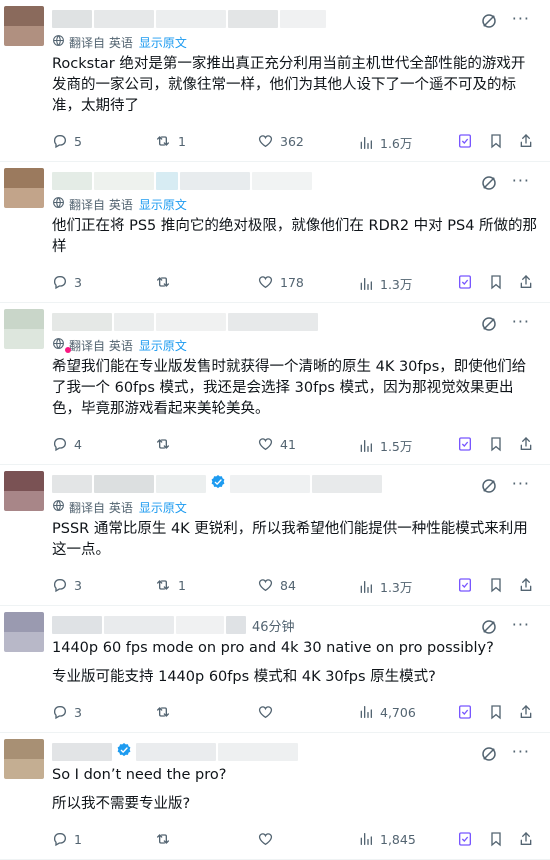 This screenshot has height=860, width=550. I want to click on like-button: 41, so click(276, 444).